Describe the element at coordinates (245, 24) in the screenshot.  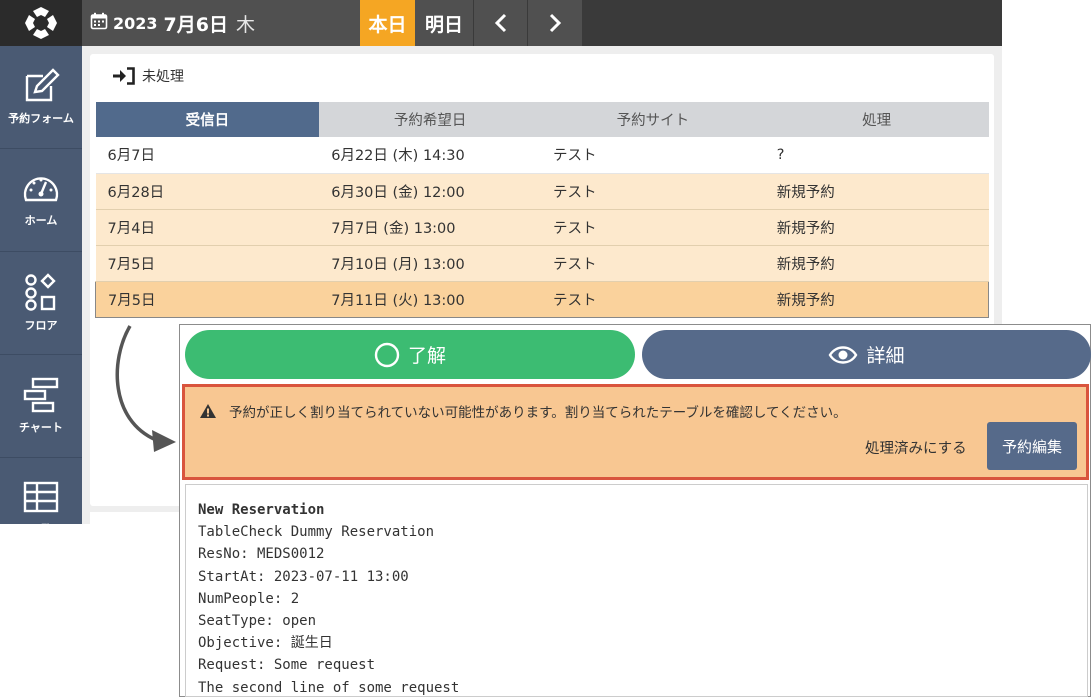
I see `date-weekday: 木` at that location.